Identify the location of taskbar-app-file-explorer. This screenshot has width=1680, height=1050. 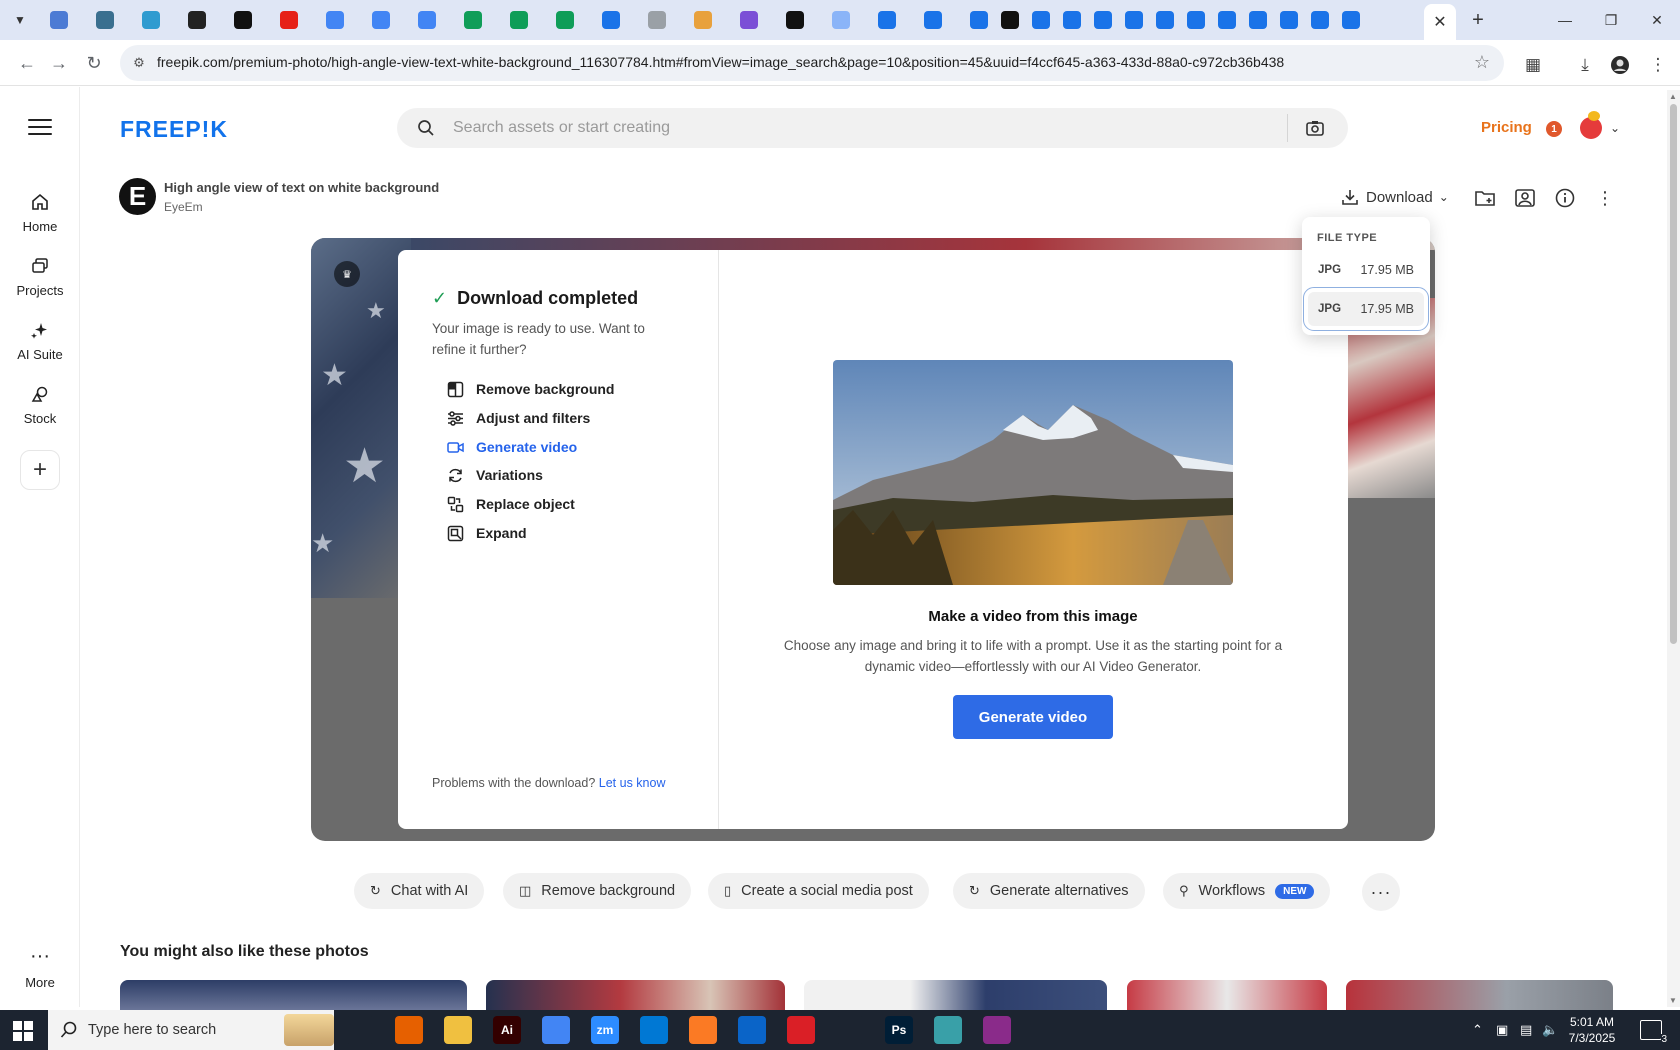
(458, 1030).